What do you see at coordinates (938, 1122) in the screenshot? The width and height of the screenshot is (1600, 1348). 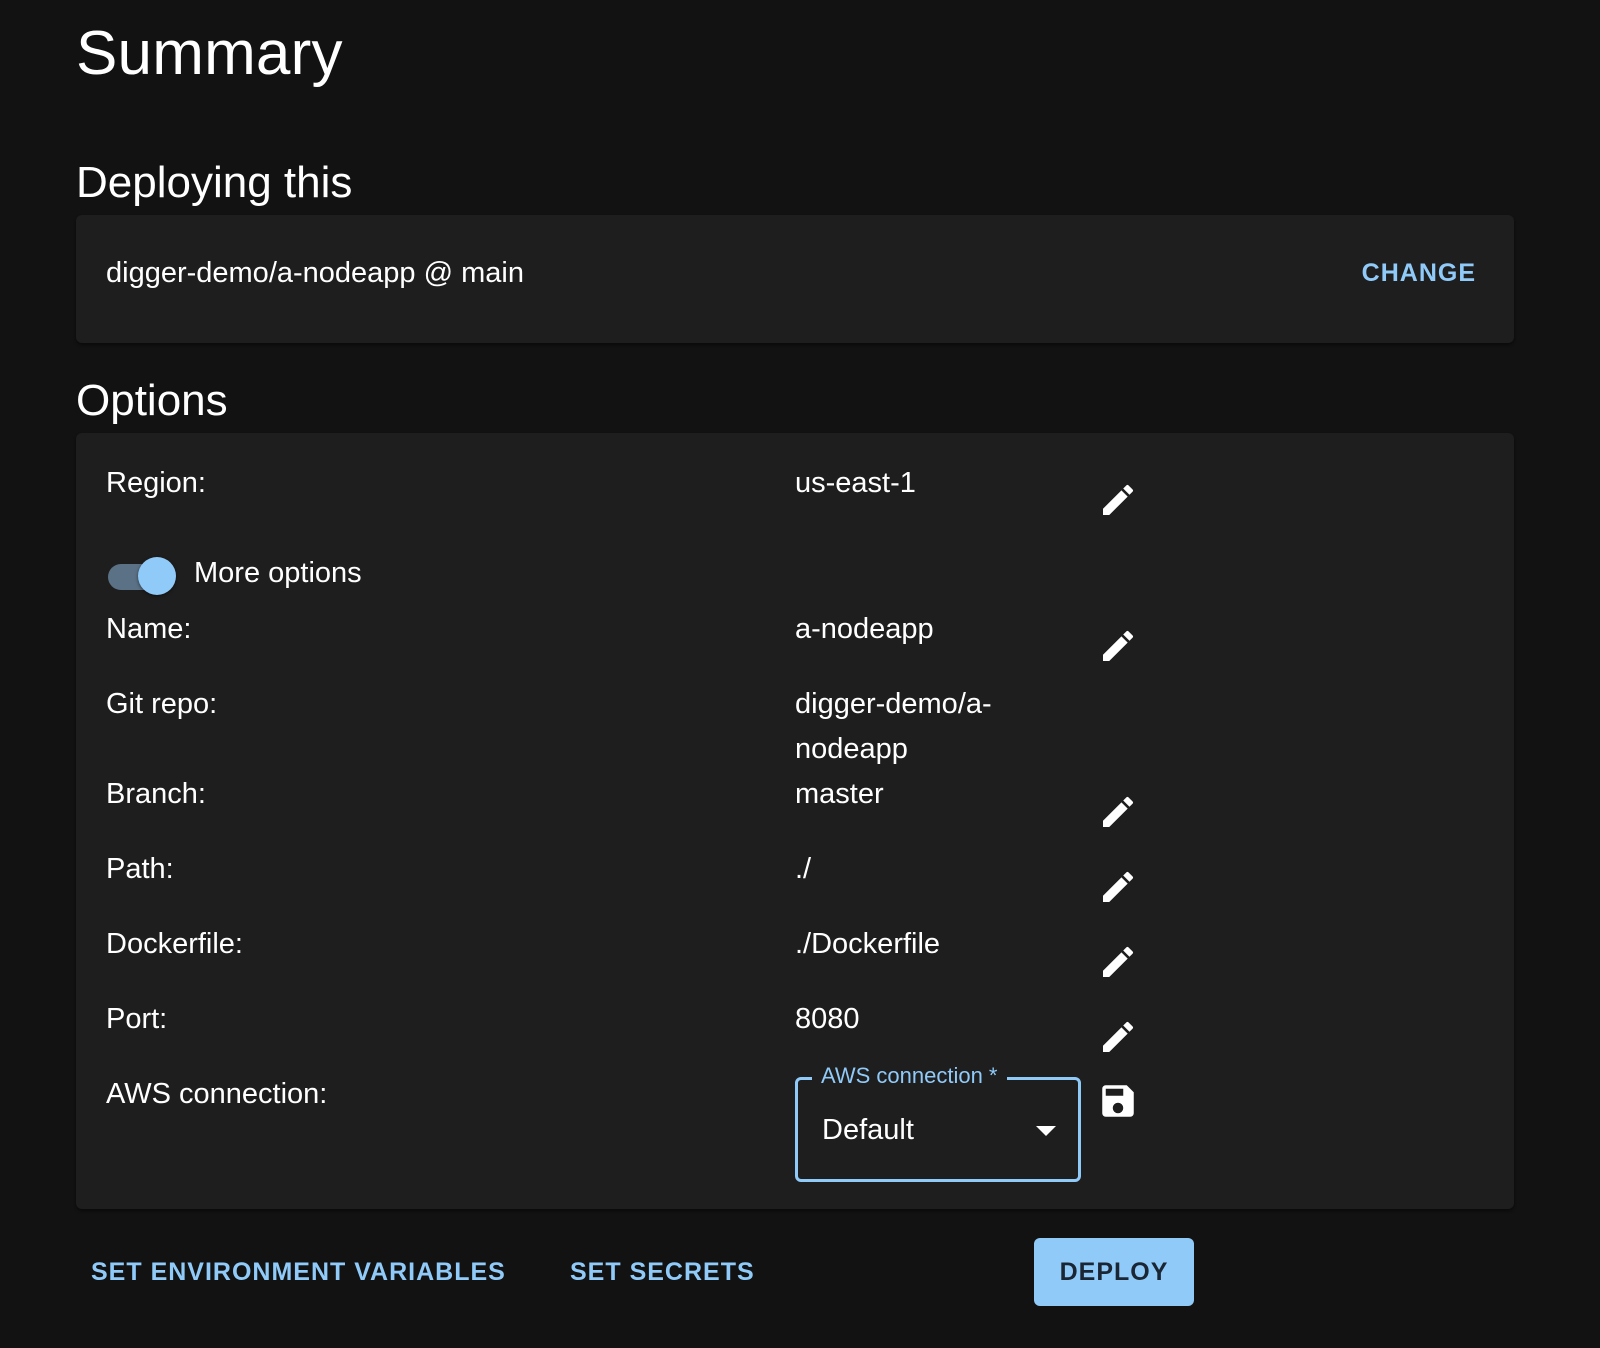 I see `aws-connection-select: AWS connection * Default` at bounding box center [938, 1122].